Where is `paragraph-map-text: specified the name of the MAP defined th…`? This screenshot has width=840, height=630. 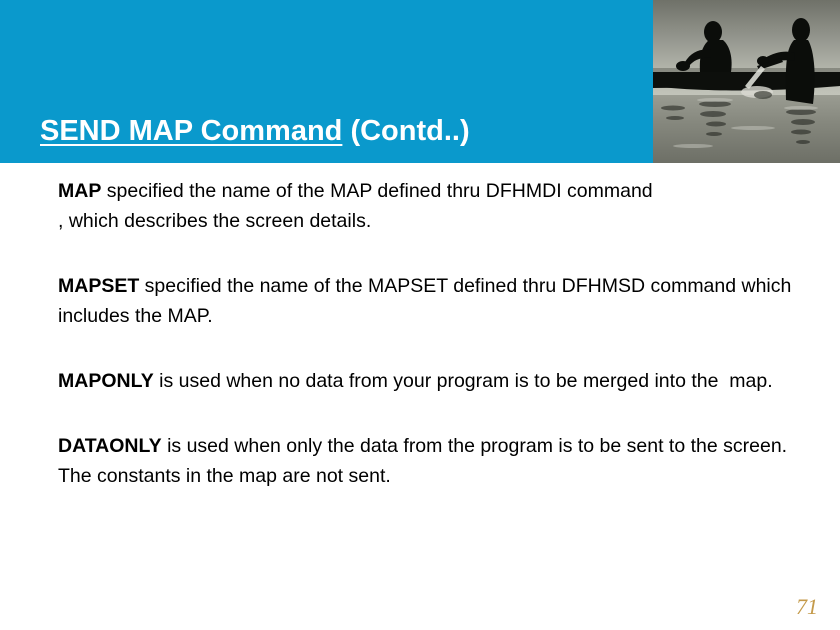
paragraph-map-text: specified the name of the MAP defined th… is located at coordinates (355, 206).